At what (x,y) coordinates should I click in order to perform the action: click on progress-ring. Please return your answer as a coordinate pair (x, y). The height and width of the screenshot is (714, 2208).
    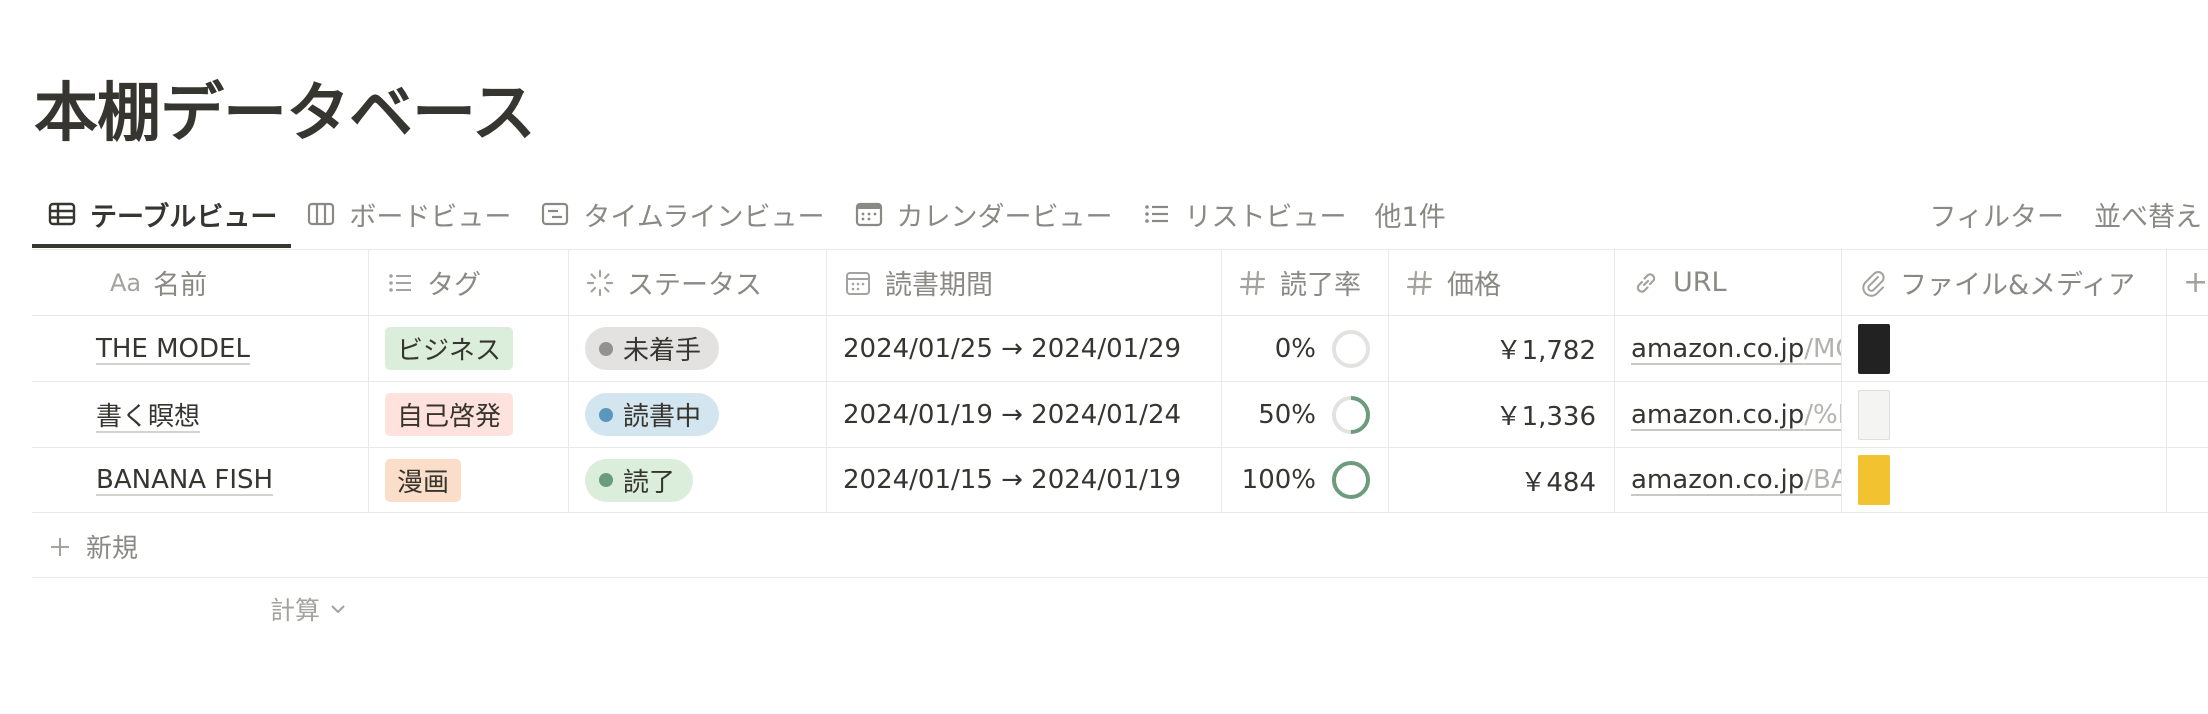
    Looking at the image, I should click on (1351, 349).